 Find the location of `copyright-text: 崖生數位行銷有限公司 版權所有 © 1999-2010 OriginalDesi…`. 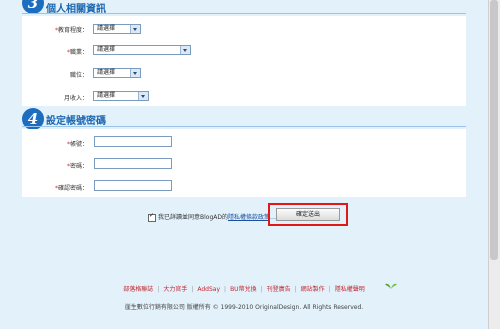

copyright-text: 崖生數位行銷有限公司 版權所有 © 1999-2010 OriginalDesi… is located at coordinates (244, 307).